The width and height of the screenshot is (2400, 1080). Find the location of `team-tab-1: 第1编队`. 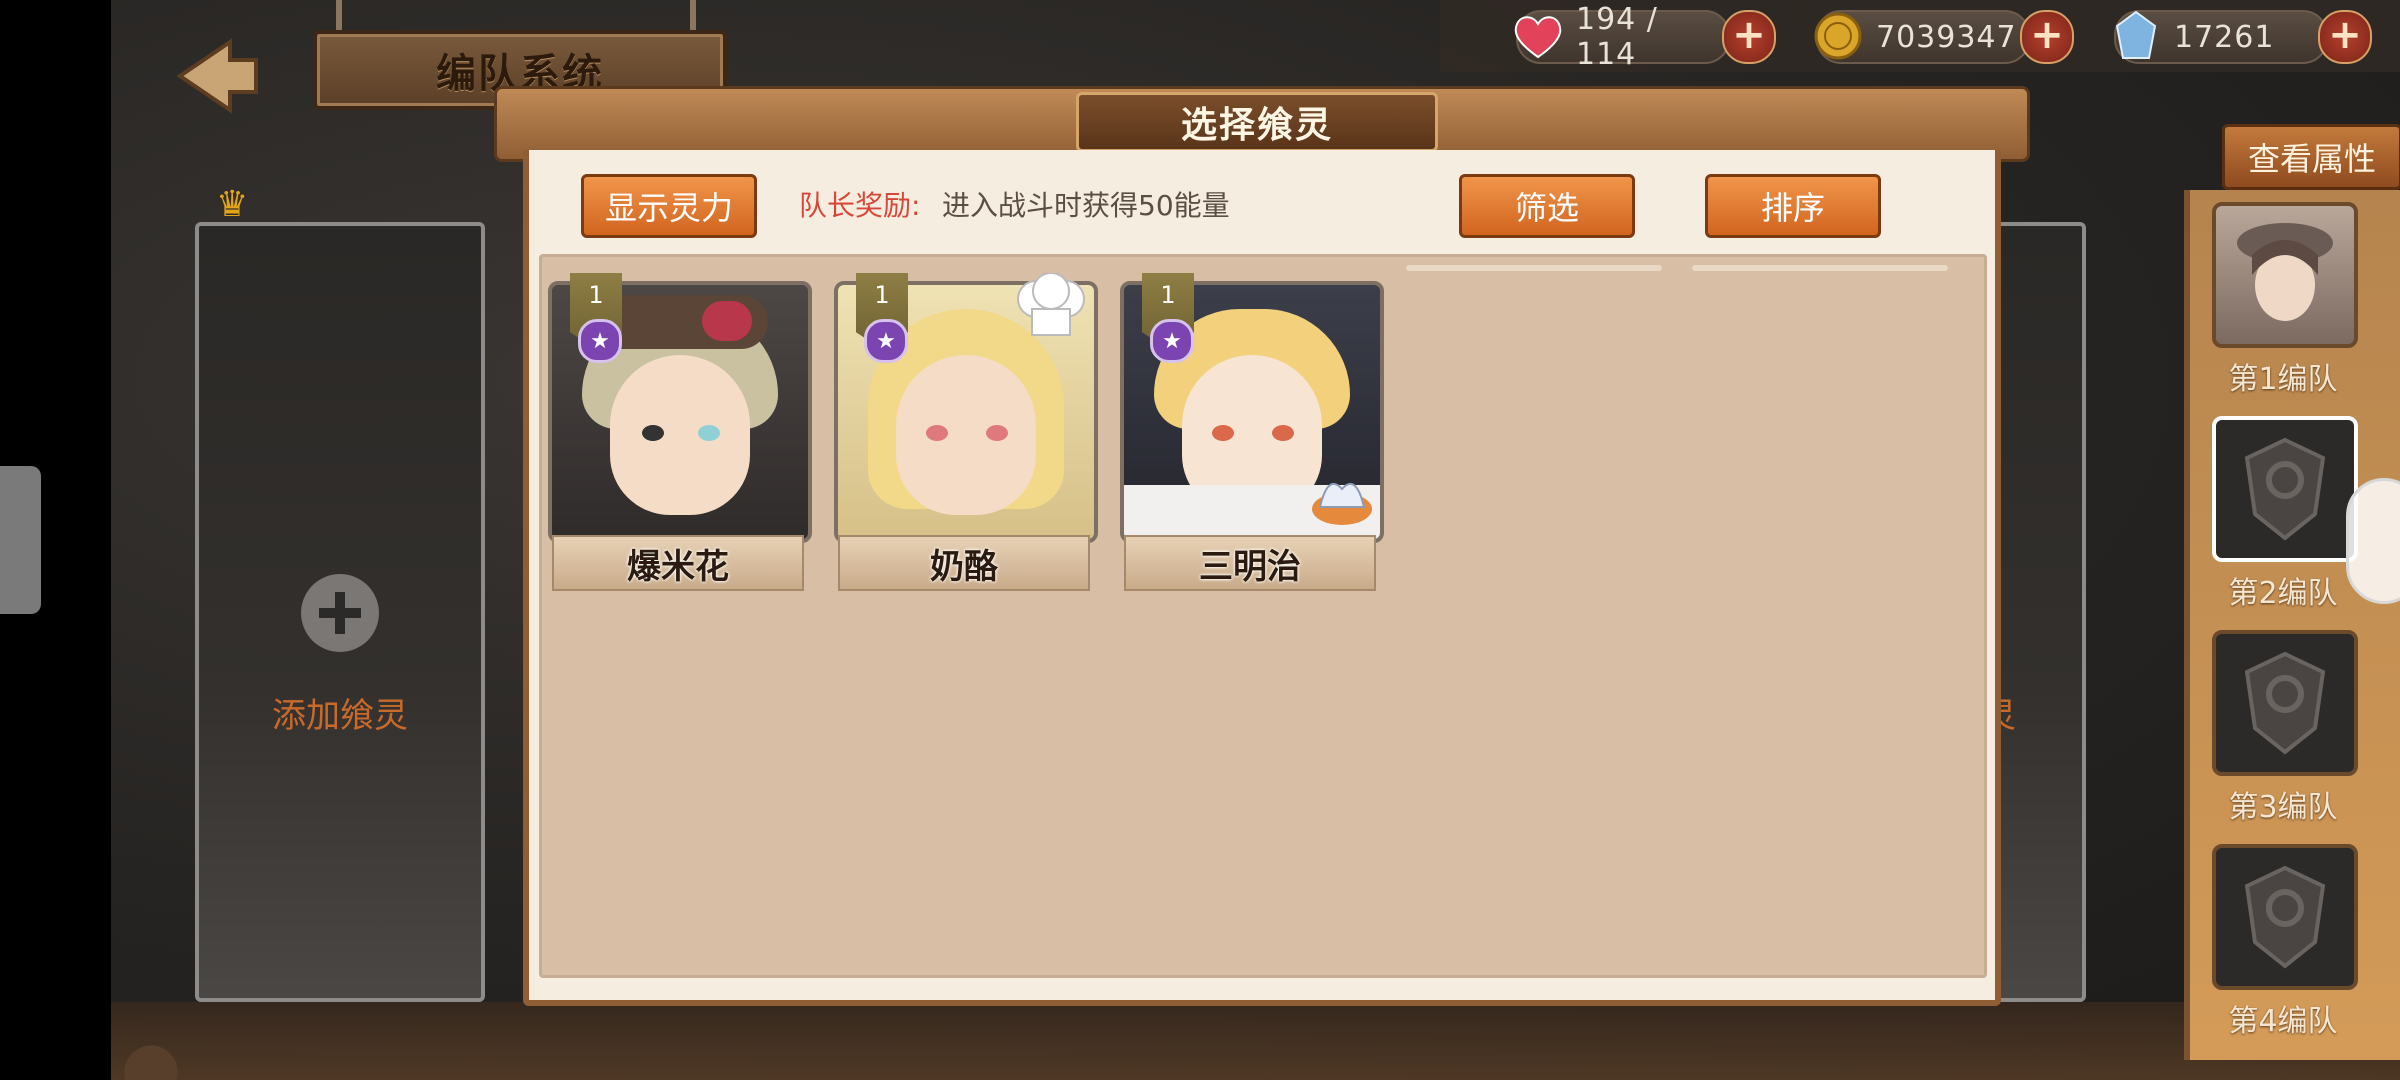

team-tab-1: 第1编队 is located at coordinates (2285, 300).